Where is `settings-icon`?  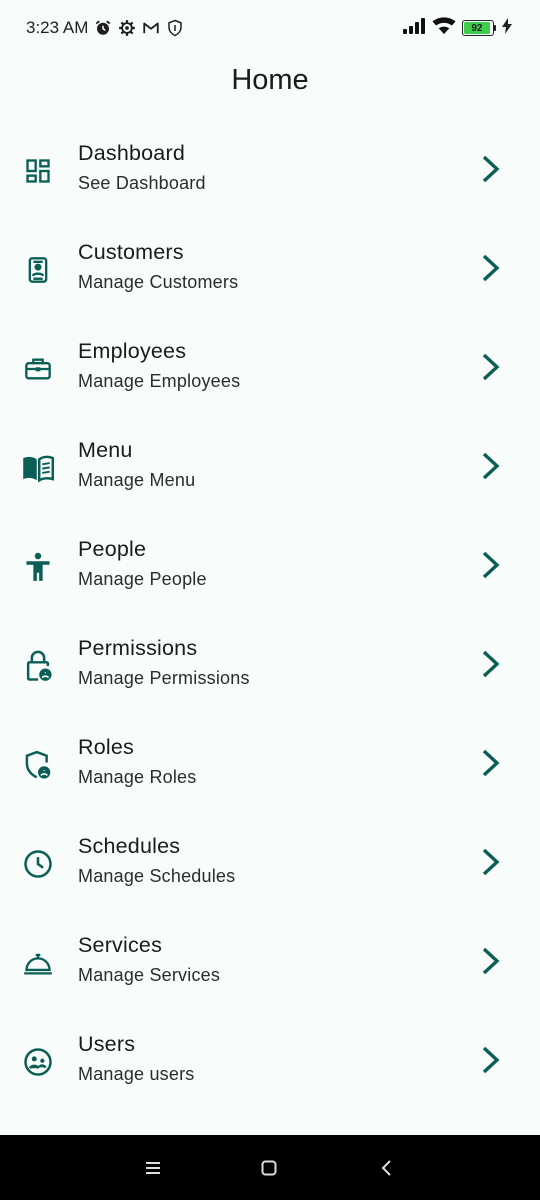 settings-icon is located at coordinates (127, 28).